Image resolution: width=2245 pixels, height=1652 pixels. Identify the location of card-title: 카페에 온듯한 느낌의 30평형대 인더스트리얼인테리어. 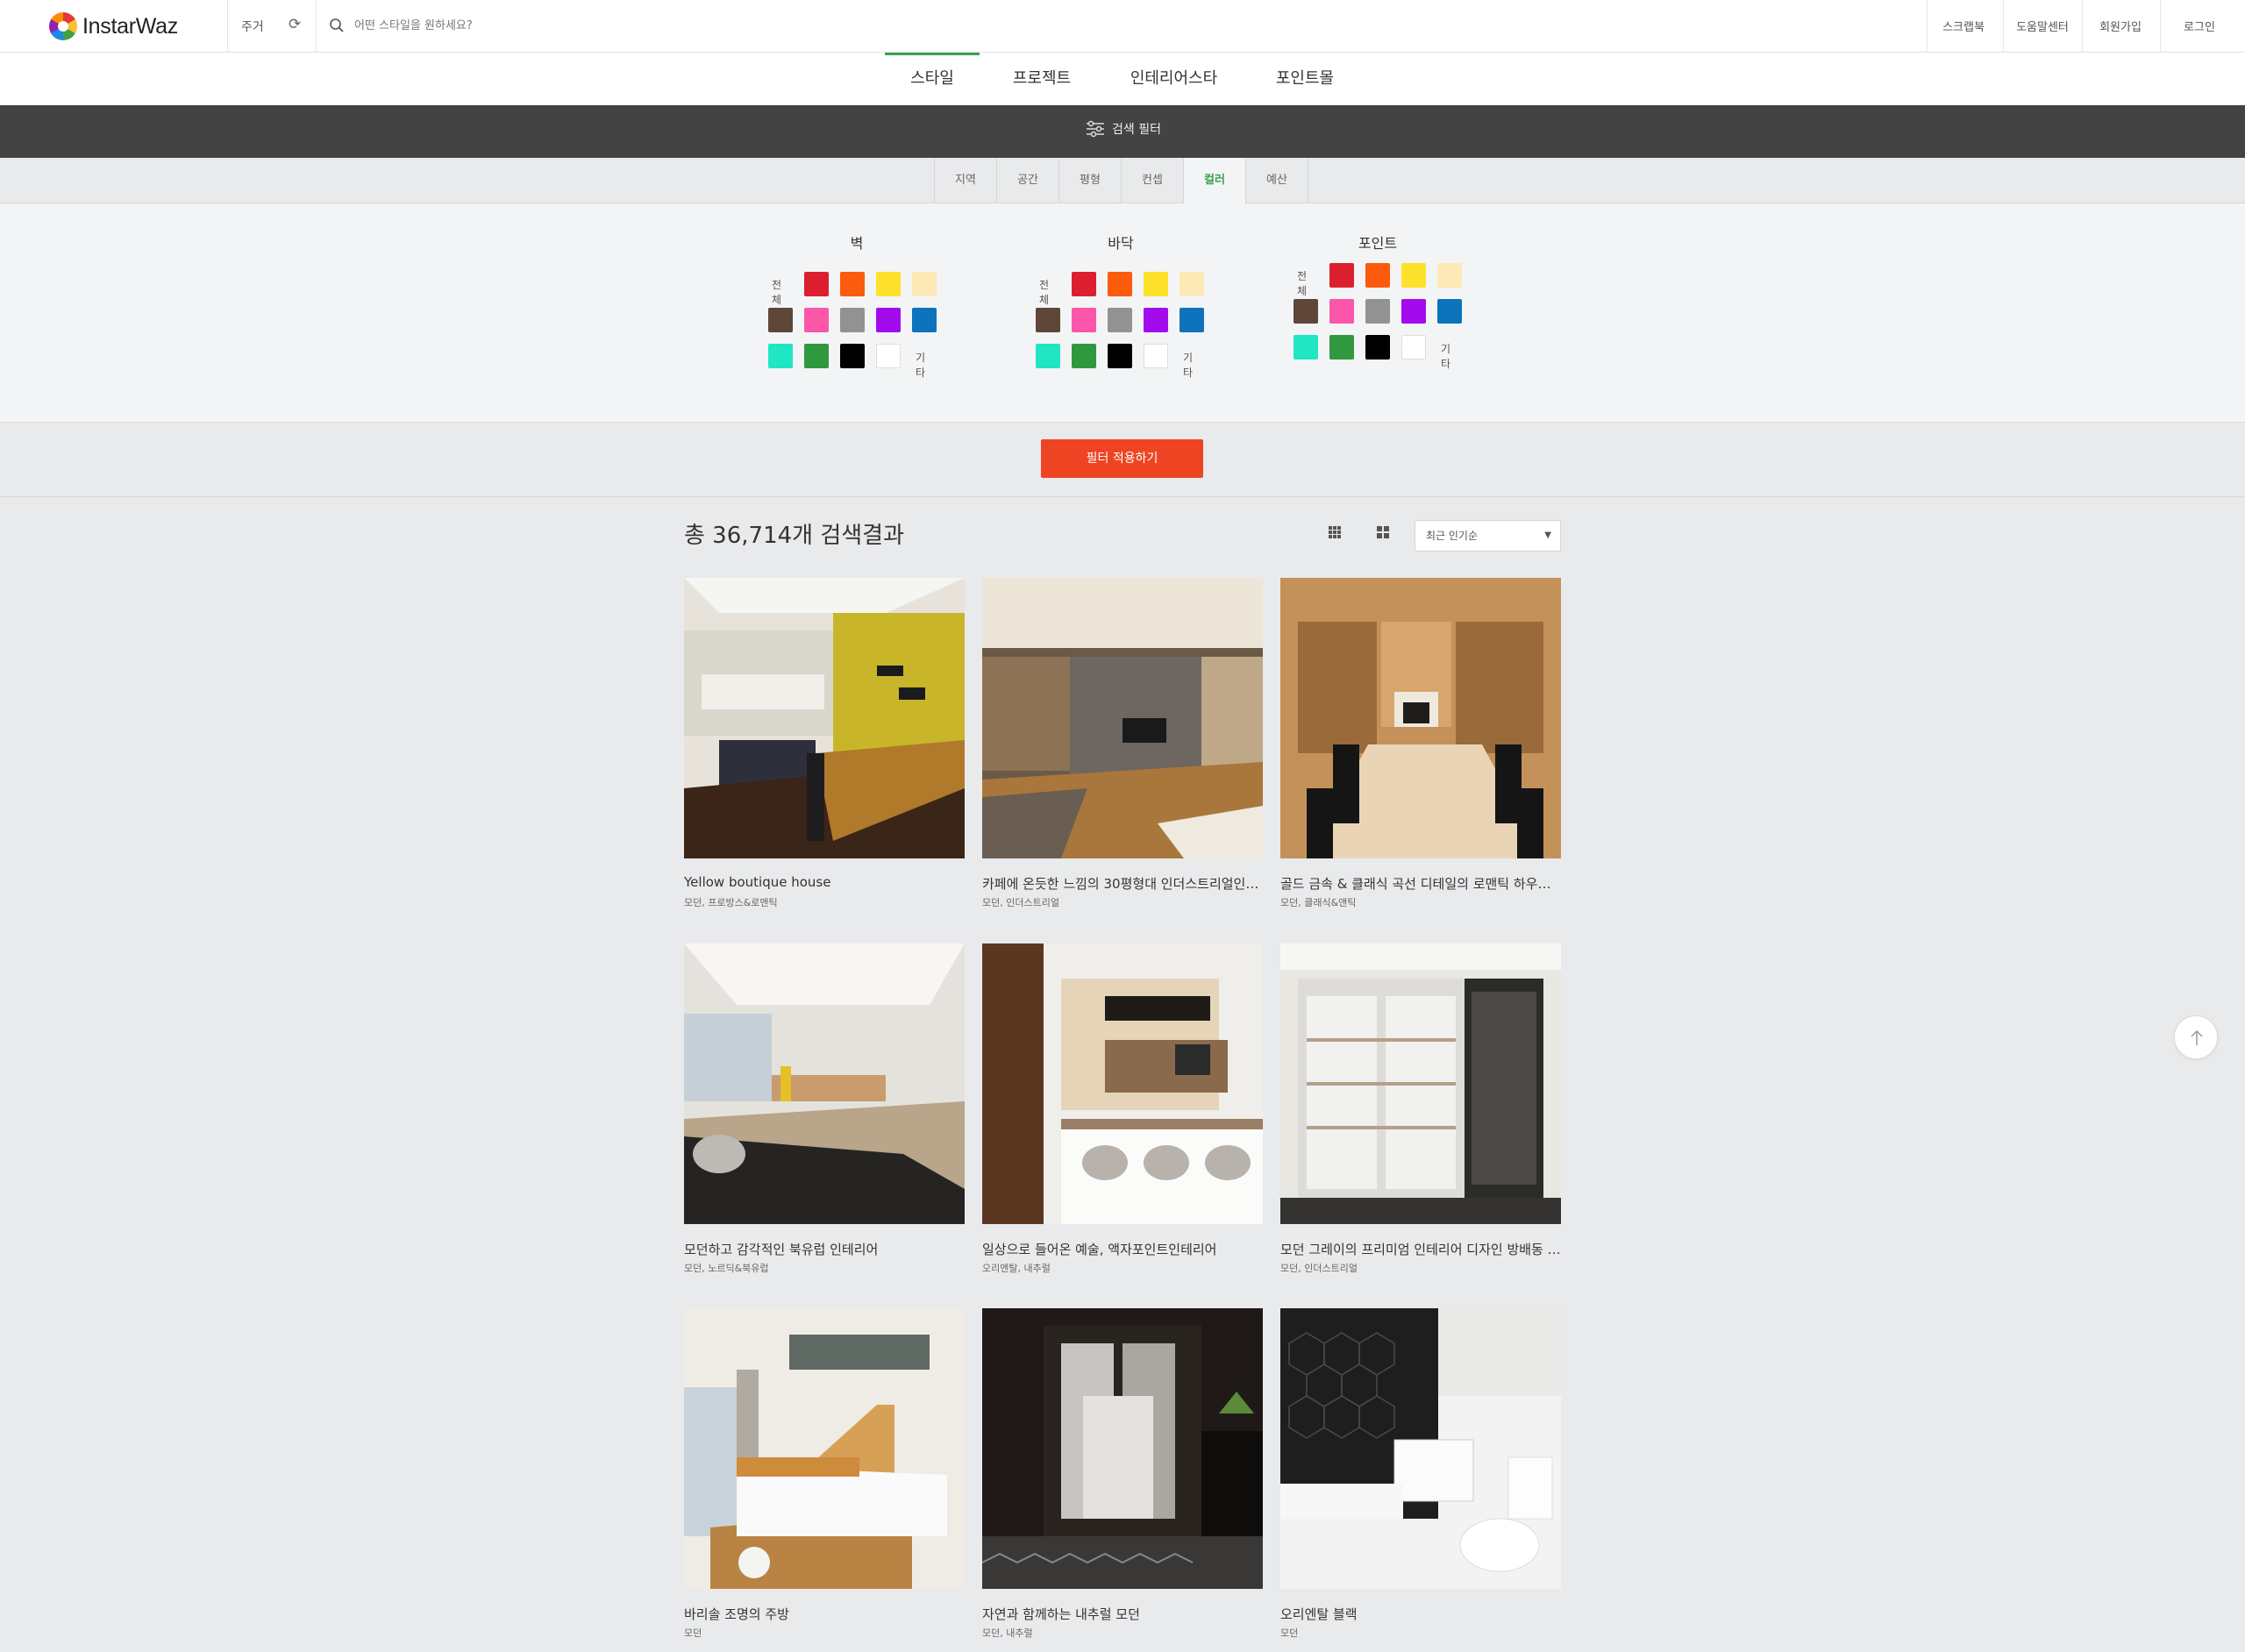
(1122, 883).